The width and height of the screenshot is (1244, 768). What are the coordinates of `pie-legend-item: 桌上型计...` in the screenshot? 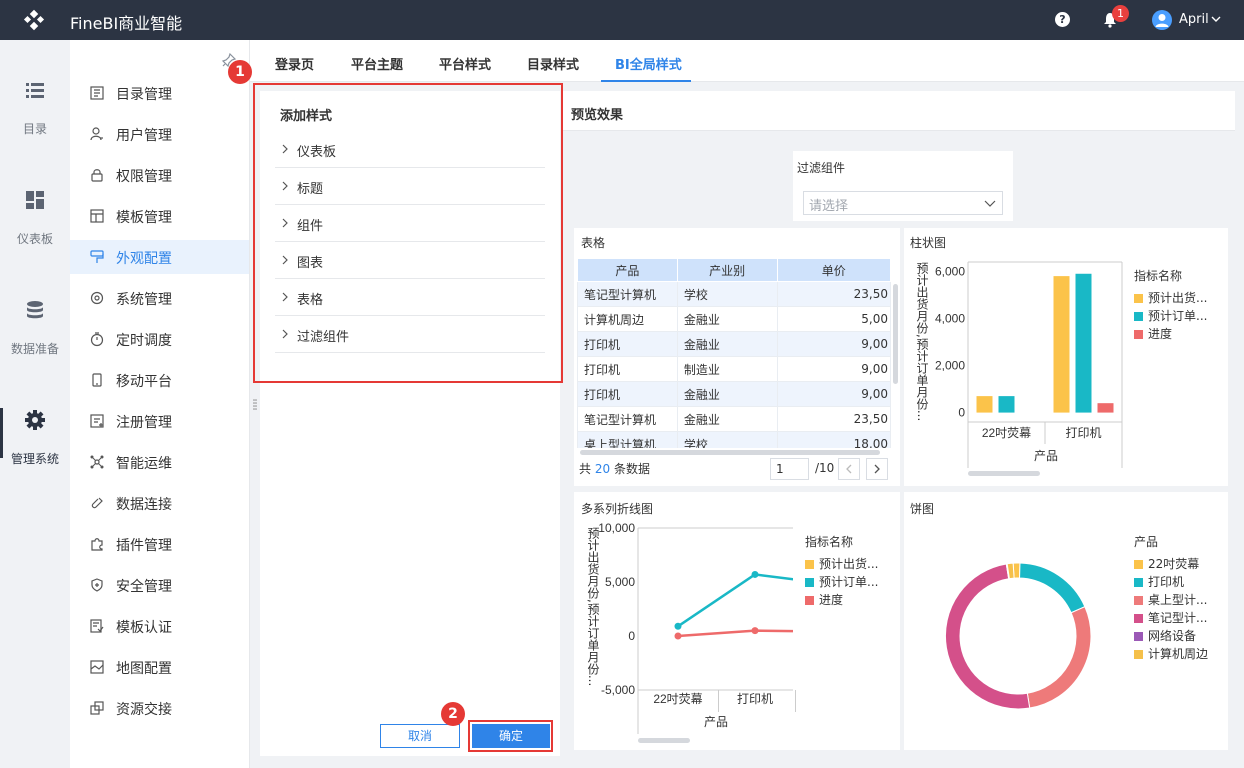 It's located at (1170, 599).